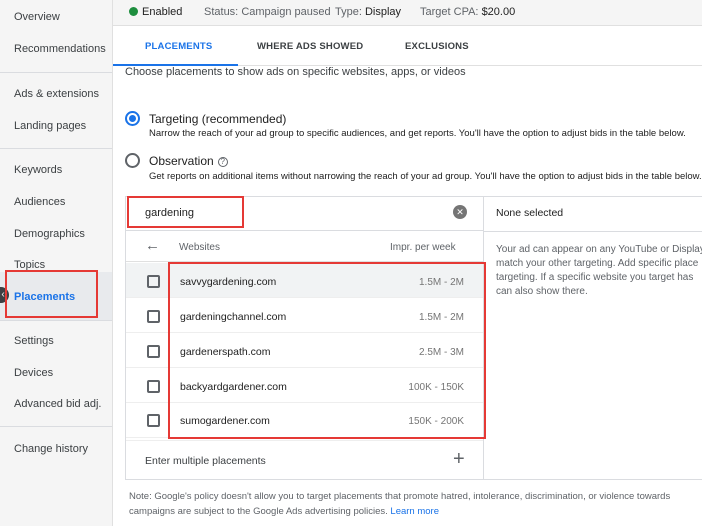 The image size is (702, 526). I want to click on target-cpa: Target CPA: $20.00, so click(468, 12).